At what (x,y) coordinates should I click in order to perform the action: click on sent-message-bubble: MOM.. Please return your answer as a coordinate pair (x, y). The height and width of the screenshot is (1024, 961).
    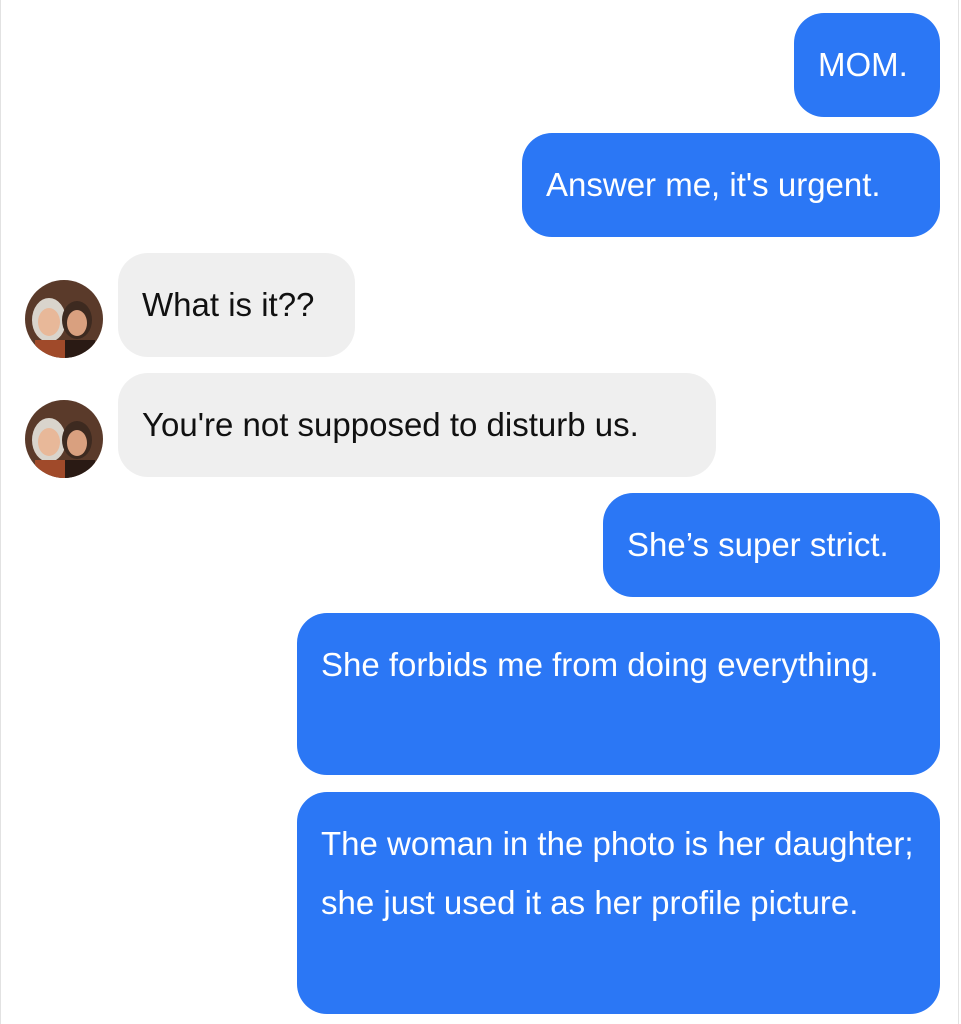
    Looking at the image, I should click on (867, 65).